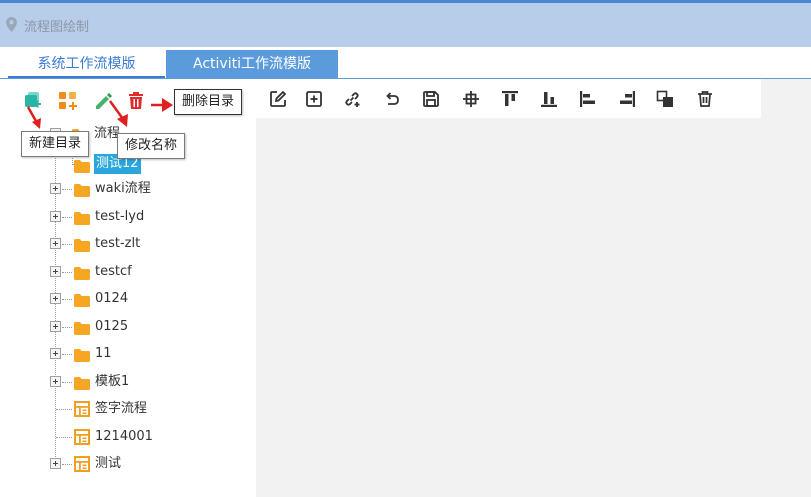 This screenshot has height=497, width=811. I want to click on window-title: 流程图绘制, so click(57, 27).